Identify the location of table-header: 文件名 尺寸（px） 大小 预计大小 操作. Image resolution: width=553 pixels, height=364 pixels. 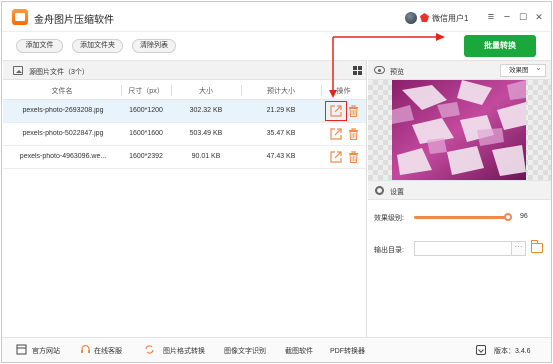
(184, 90).